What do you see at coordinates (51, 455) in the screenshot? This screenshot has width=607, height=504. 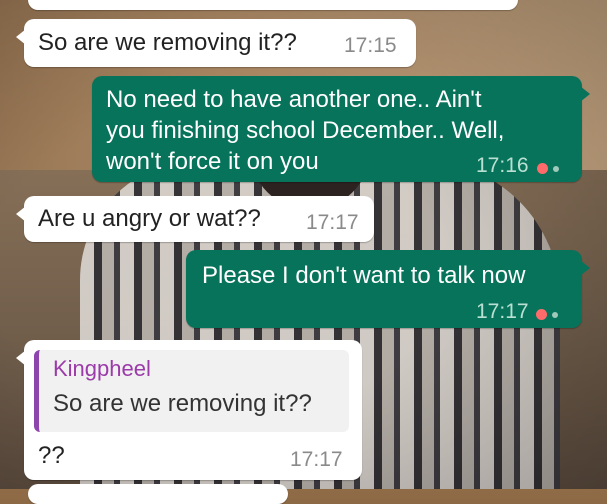 I see `message-text: ??` at bounding box center [51, 455].